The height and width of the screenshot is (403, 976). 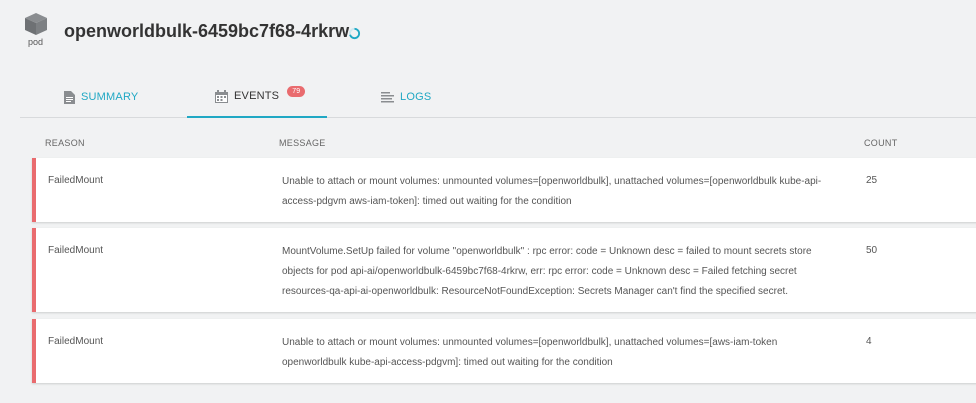 I want to click on column-header-count: COUNT, so click(x=881, y=143).